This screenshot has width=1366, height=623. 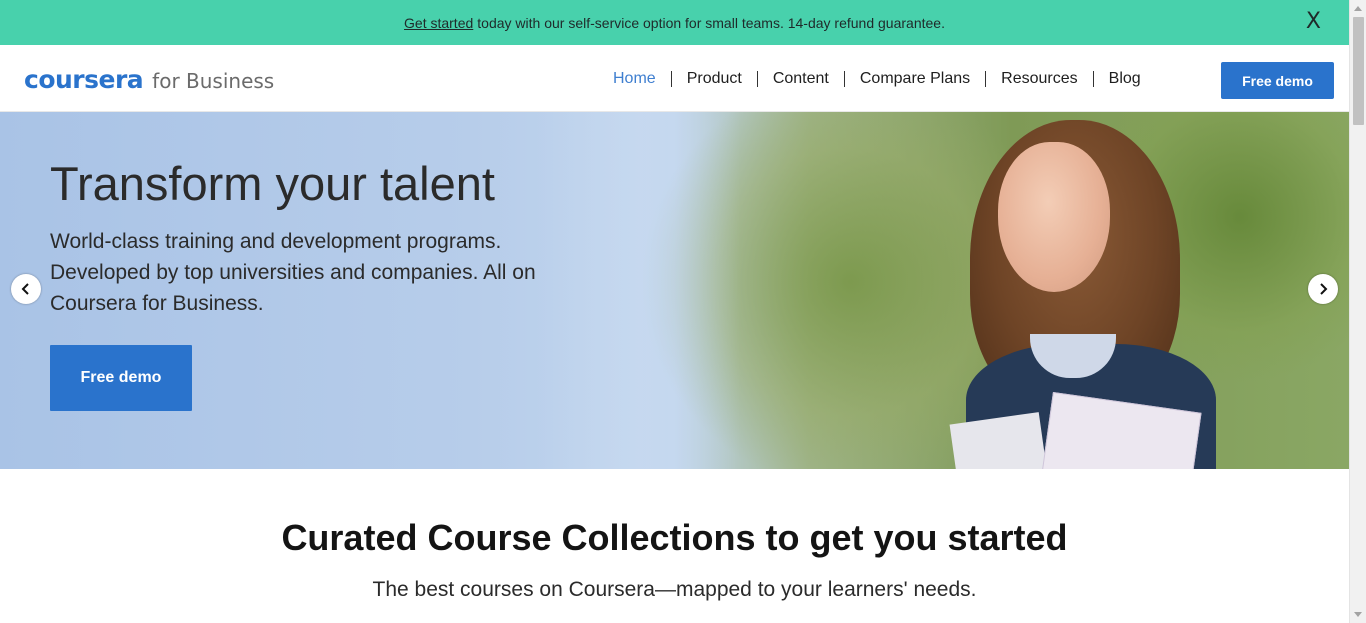 I want to click on carousel-next-button, so click(x=1323, y=289).